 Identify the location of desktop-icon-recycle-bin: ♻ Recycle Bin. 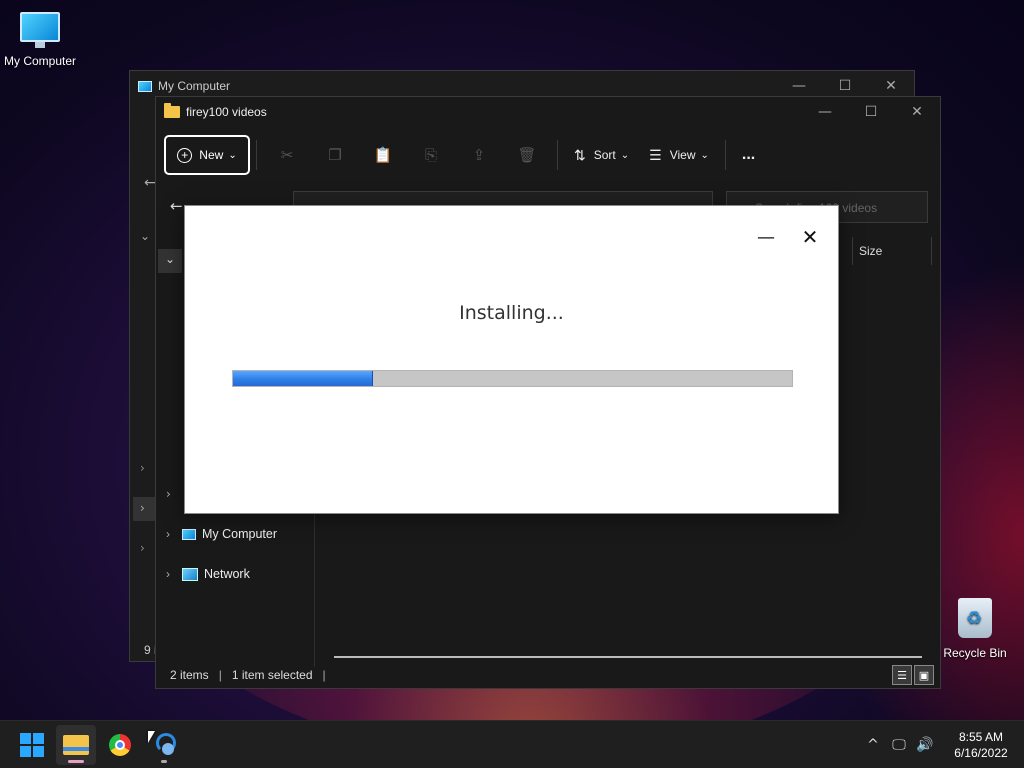
(975, 629).